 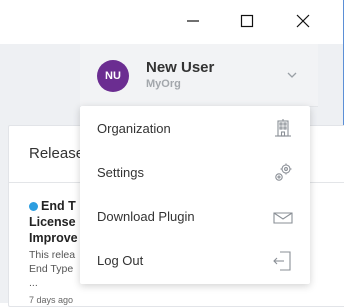 I want to click on menu-item-label: Log Out, so click(x=120, y=260).